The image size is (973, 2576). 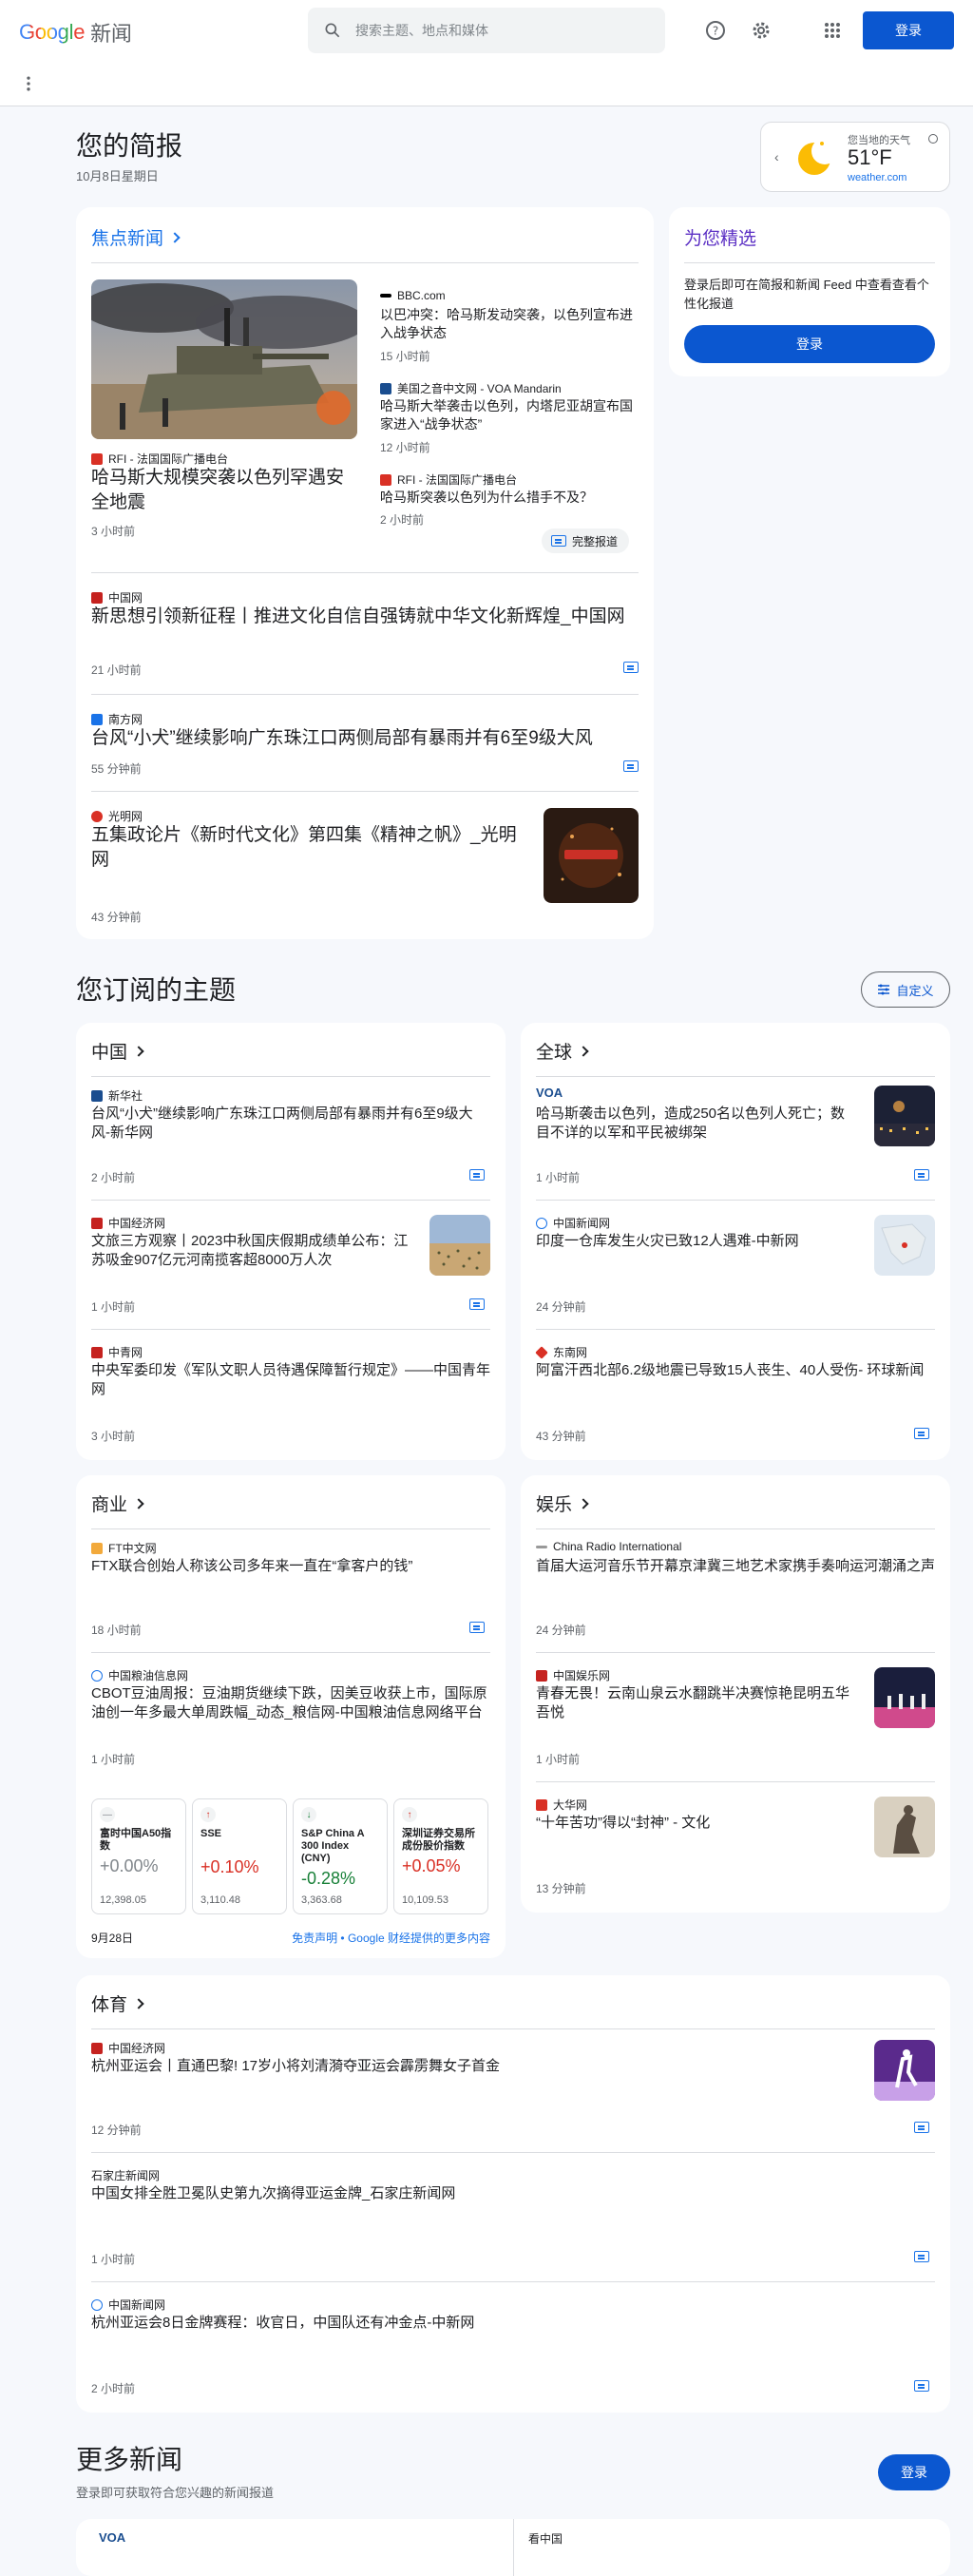 I want to click on story-source: 中国粮油信息网, so click(x=139, y=1675).